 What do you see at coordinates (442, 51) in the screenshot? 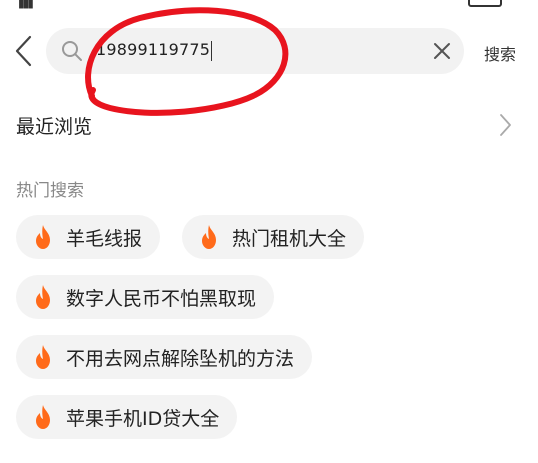
I see `clear-icon` at bounding box center [442, 51].